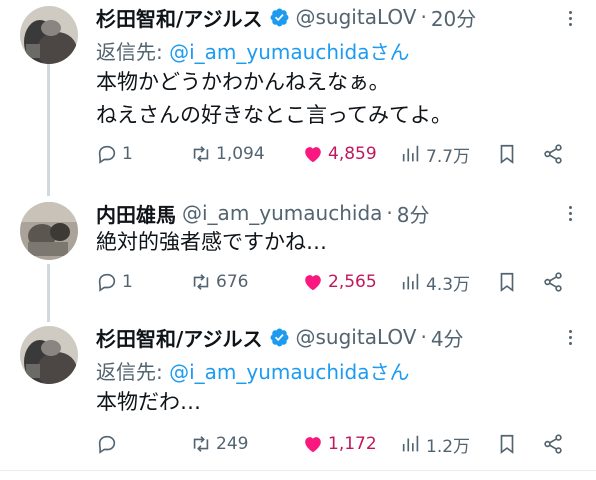 The width and height of the screenshot is (596, 480). What do you see at coordinates (448, 156) in the screenshot?
I see `views-count: 7.7万` at bounding box center [448, 156].